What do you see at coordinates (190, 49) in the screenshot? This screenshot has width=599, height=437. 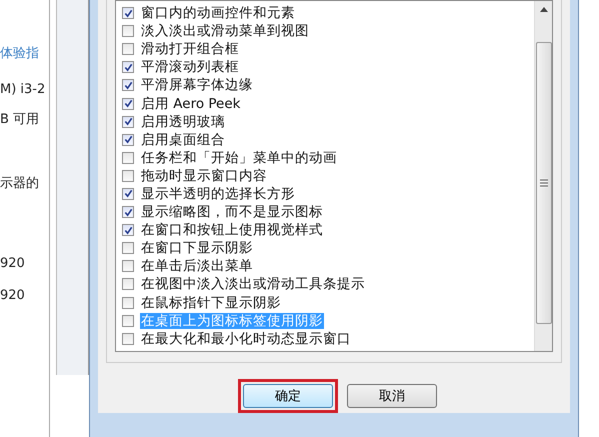 I see `option-label: 滑动打开组合框` at bounding box center [190, 49].